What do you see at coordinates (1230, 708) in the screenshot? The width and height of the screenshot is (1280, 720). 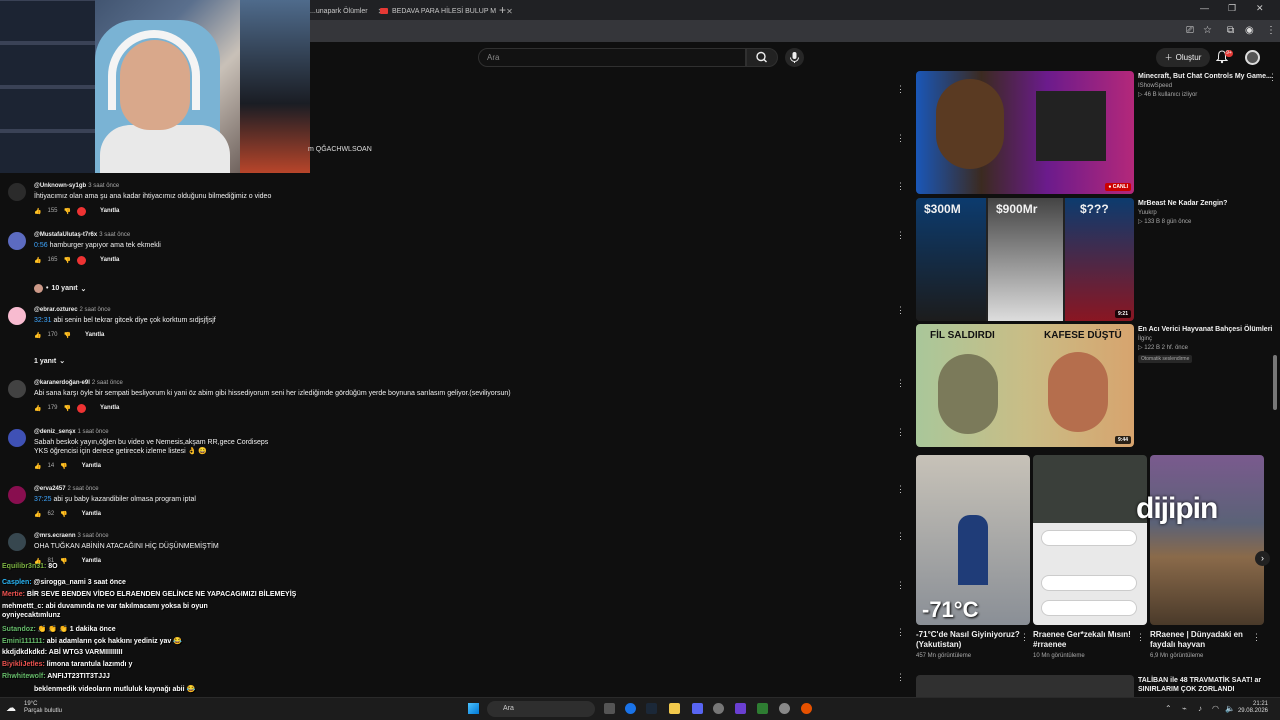 I see `volume-icon: 🔈` at bounding box center [1230, 708].